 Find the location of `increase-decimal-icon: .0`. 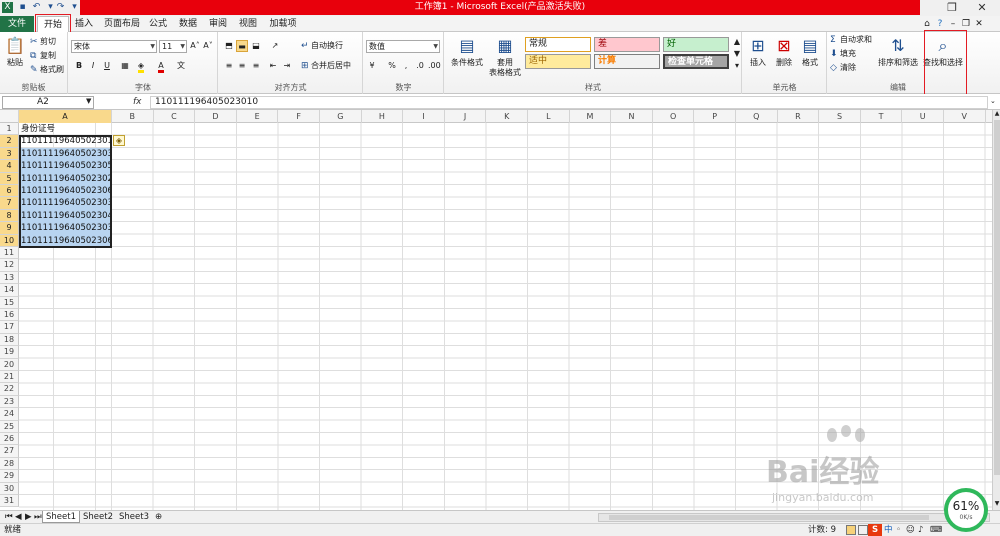

increase-decimal-icon: .0 is located at coordinates (420, 66).